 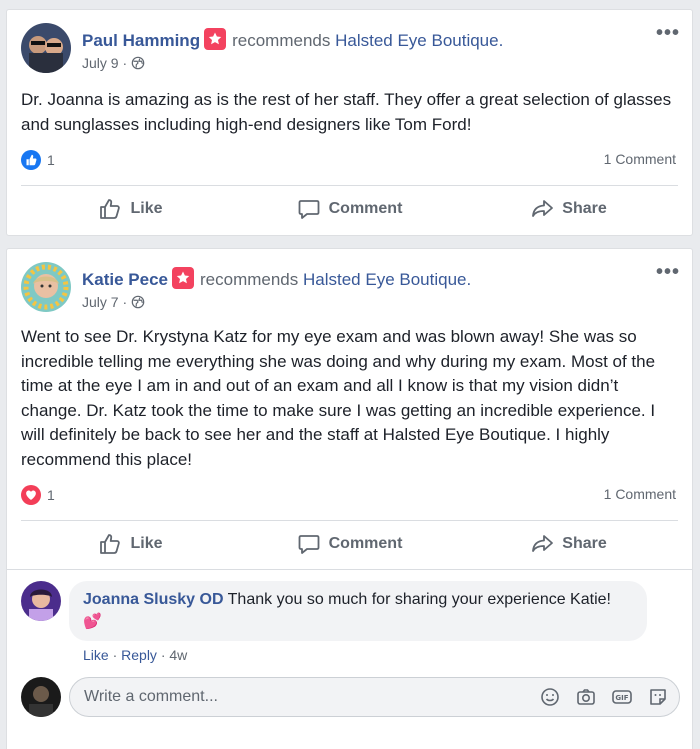 I want to click on emoji-icon, so click(x=550, y=697).